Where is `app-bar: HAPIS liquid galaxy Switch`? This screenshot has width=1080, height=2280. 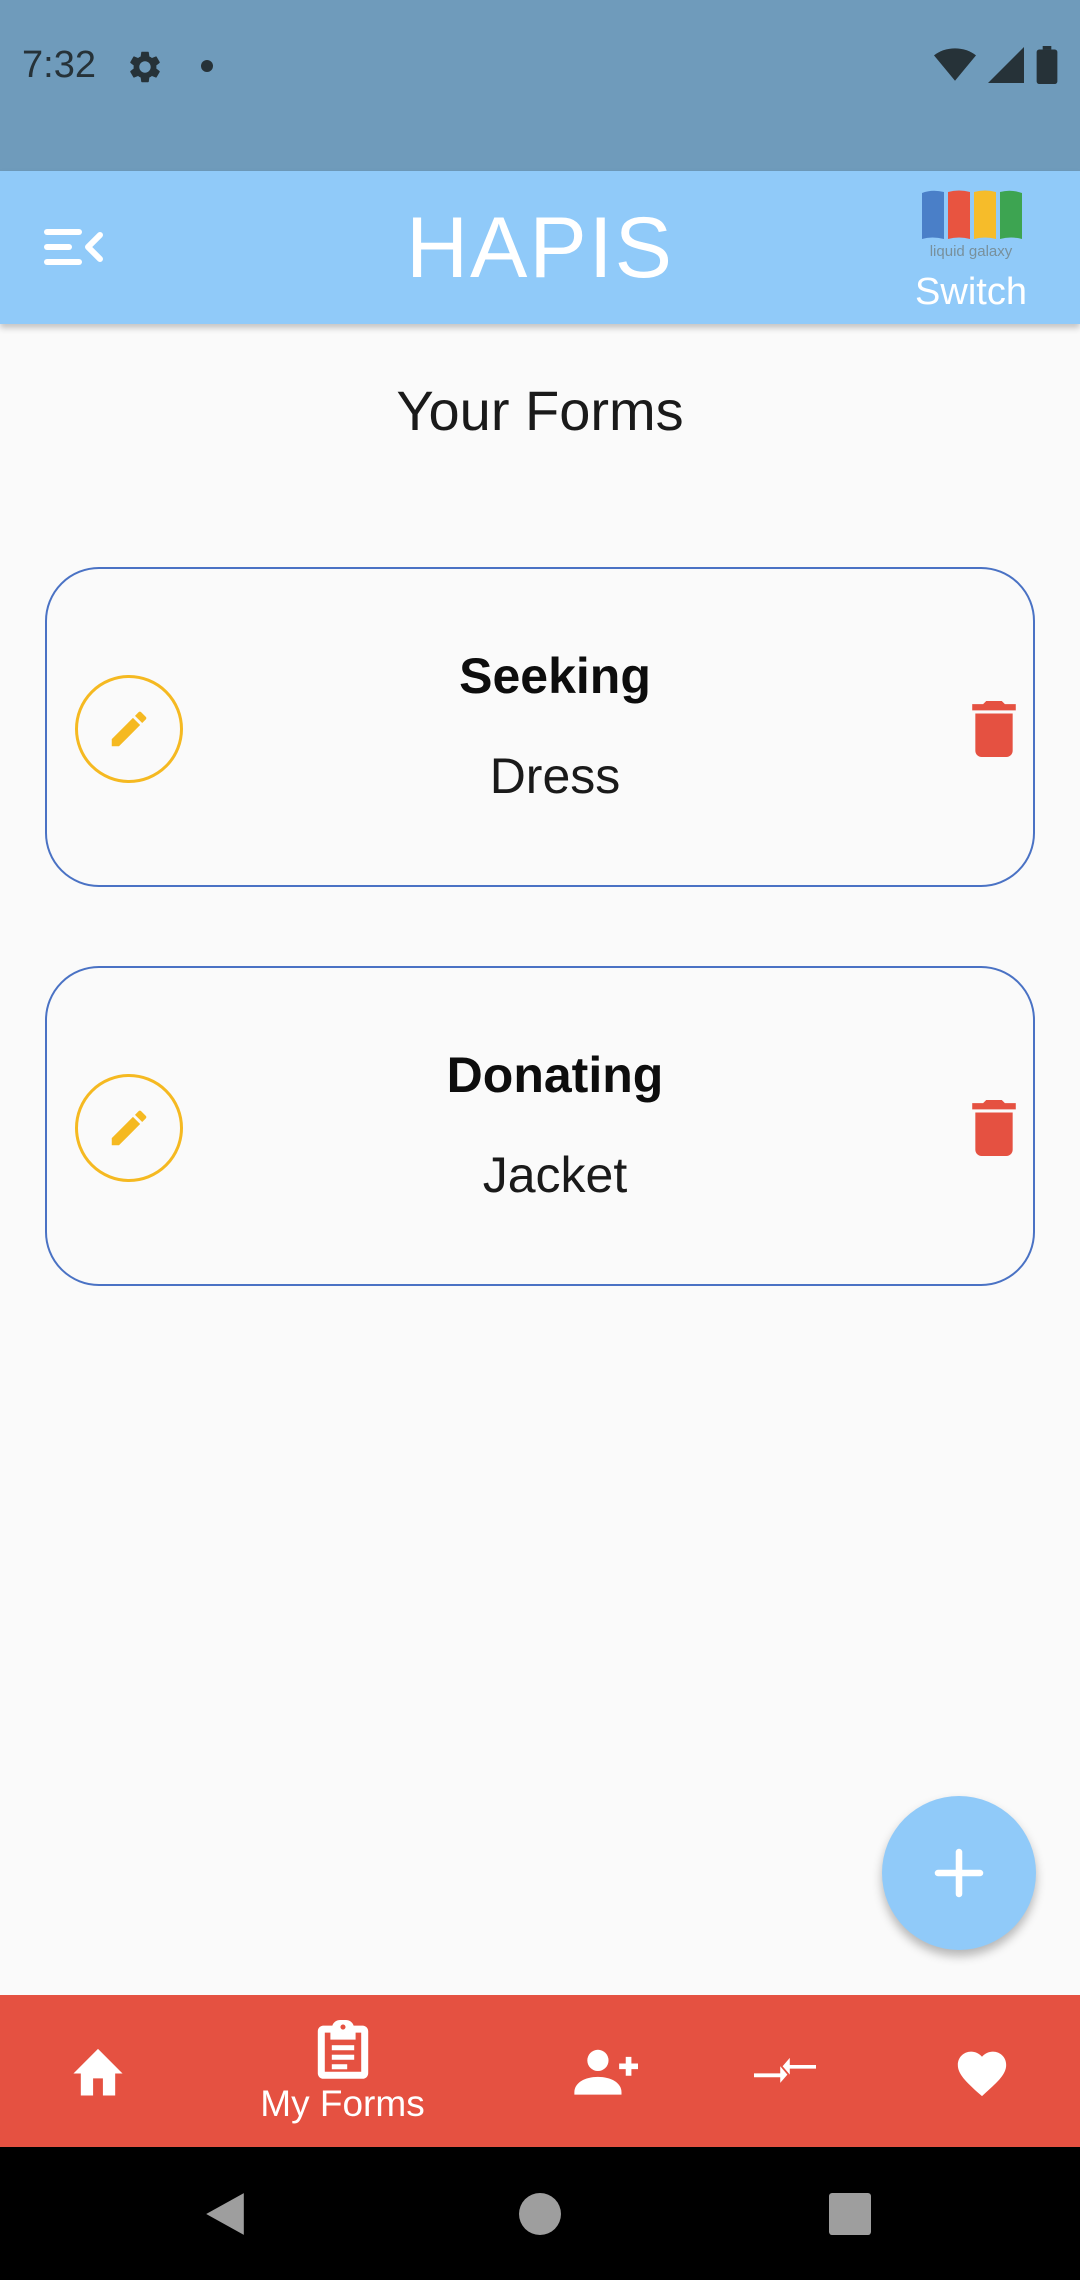 app-bar: HAPIS liquid galaxy Switch is located at coordinates (540, 247).